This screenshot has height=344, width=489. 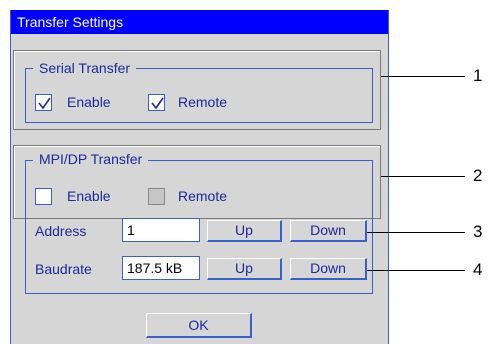 What do you see at coordinates (478, 231) in the screenshot?
I see `callout-number-3: 3` at bounding box center [478, 231].